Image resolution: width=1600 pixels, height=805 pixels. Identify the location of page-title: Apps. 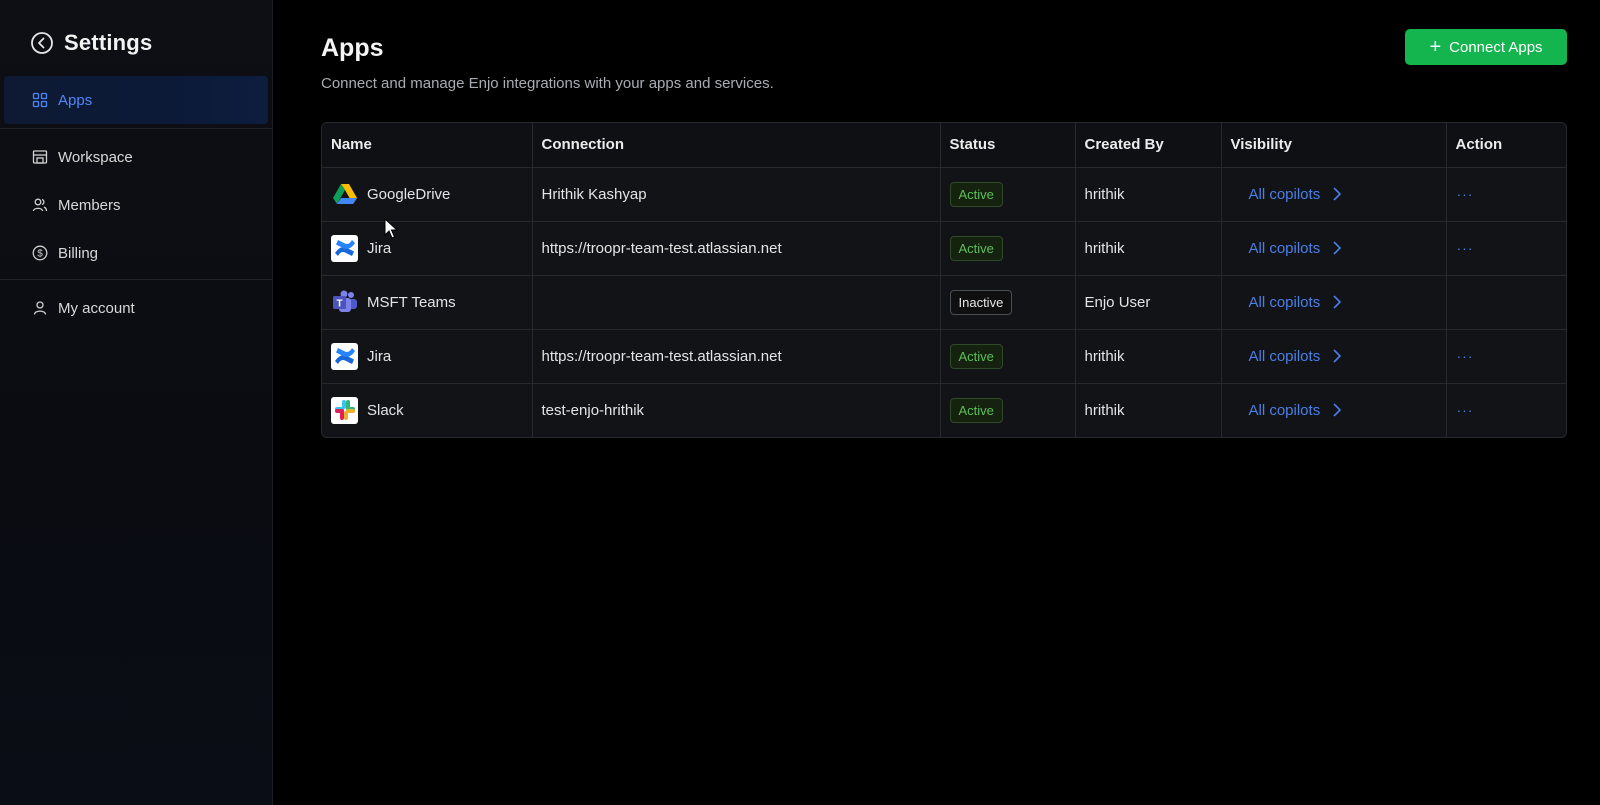
(352, 48).